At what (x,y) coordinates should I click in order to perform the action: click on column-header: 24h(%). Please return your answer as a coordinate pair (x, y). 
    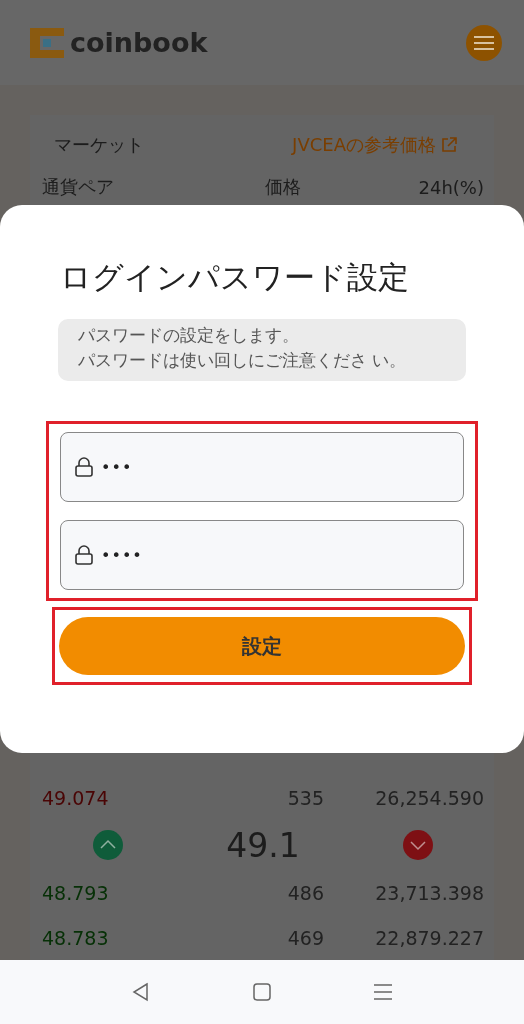
    Looking at the image, I should click on (450, 187).